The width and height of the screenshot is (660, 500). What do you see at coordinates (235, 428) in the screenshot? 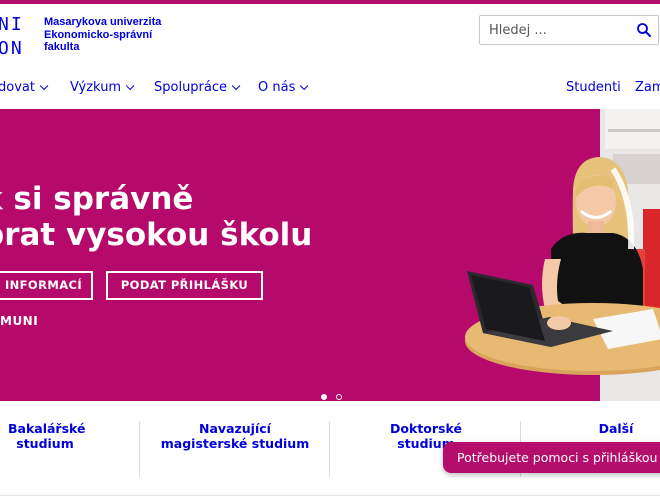
I see `tile-line: Navazující` at bounding box center [235, 428].